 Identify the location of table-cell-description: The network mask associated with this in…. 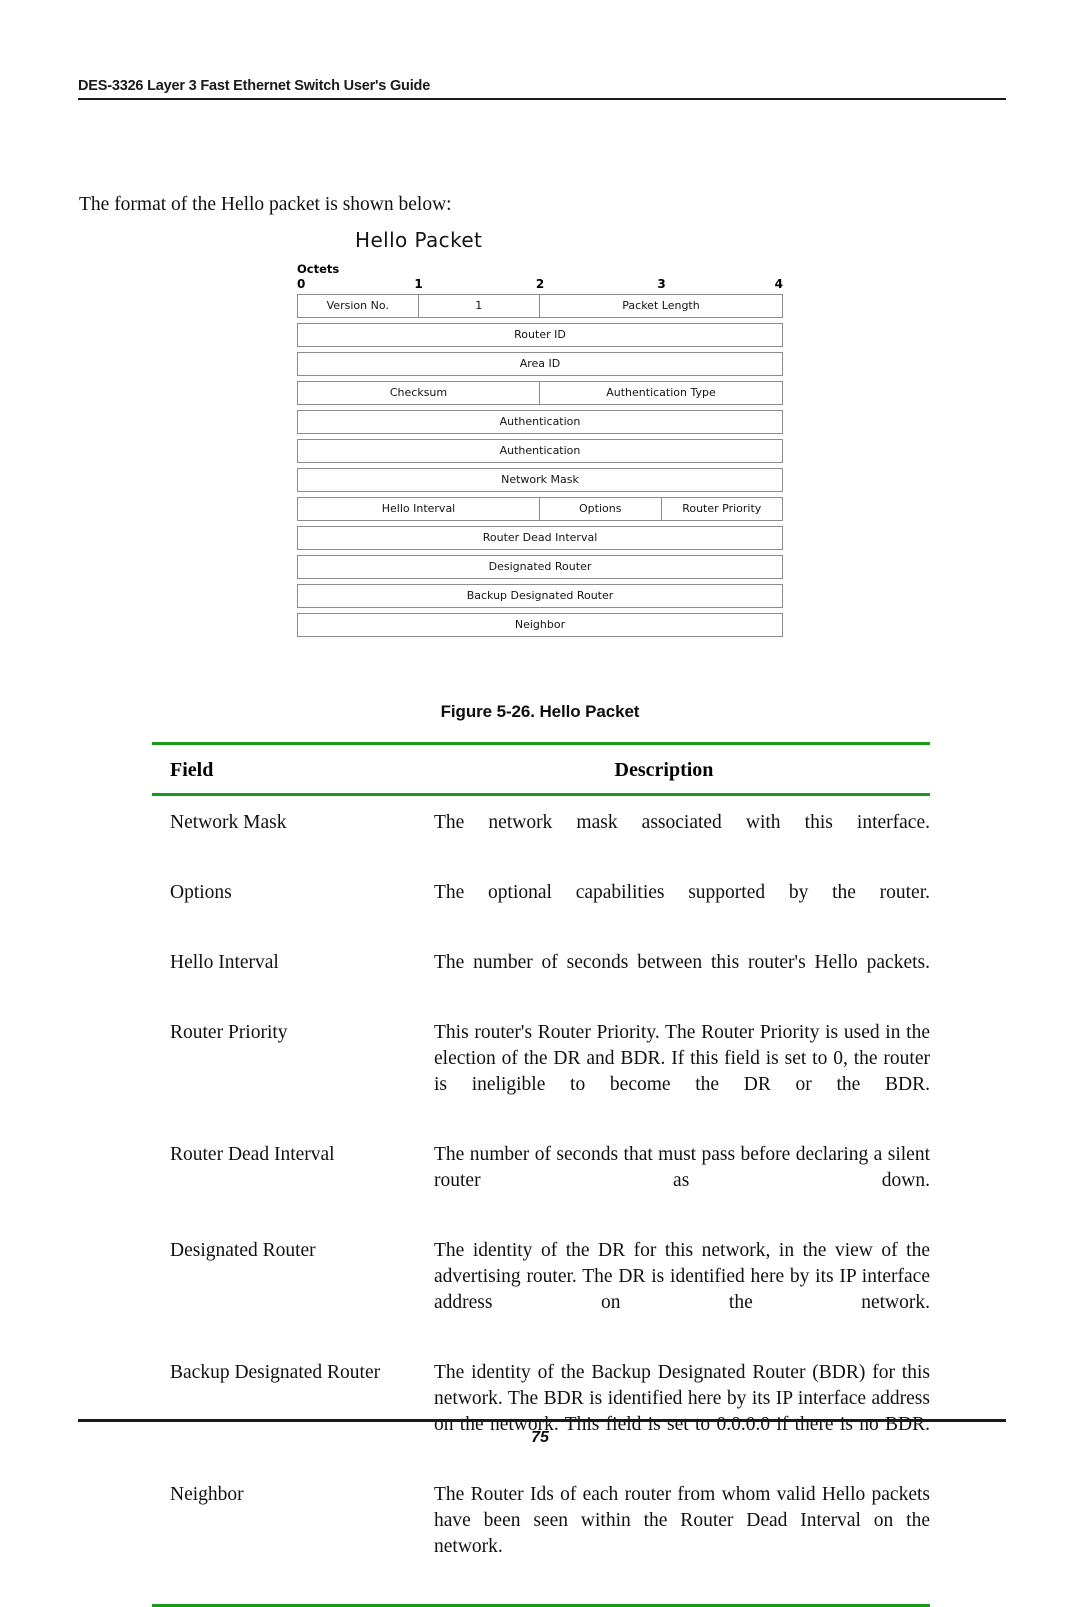
(682, 822).